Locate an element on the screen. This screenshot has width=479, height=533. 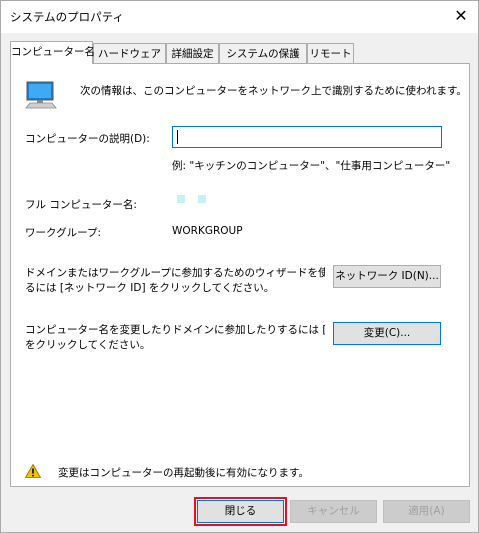
tab-advanced: 詳細設定 is located at coordinates (192, 53).